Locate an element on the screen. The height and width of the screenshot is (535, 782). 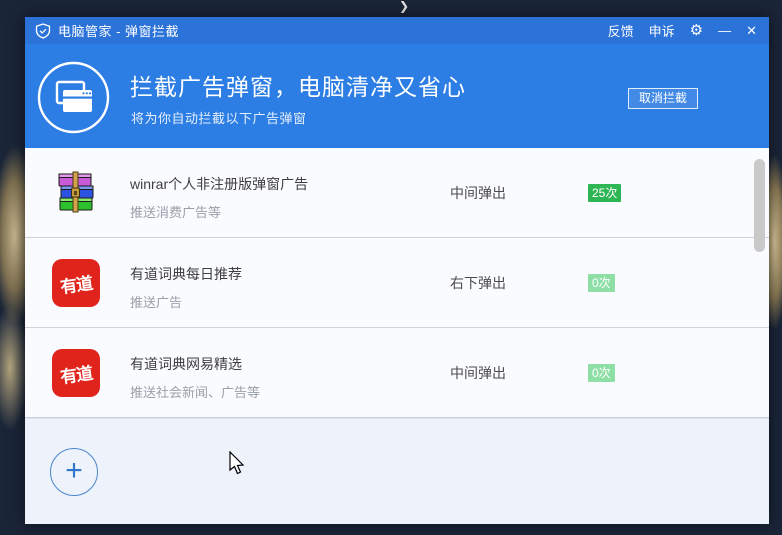
header-title: 拦截广告弹窗，电脑清净又省心 is located at coordinates (298, 87).